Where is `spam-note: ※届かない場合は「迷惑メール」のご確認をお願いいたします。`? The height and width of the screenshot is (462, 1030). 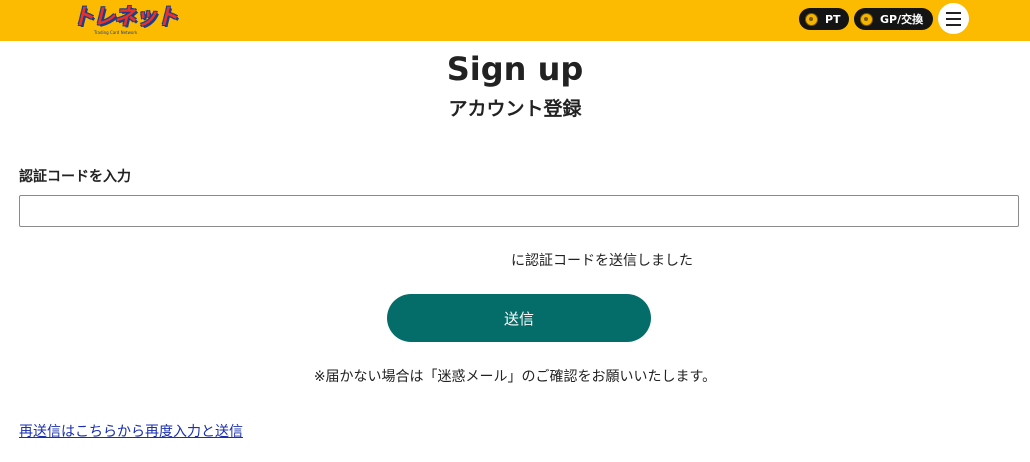 spam-note: ※届かない場合は「迷惑メール」のご確認をお願いいたします。 is located at coordinates (515, 377).